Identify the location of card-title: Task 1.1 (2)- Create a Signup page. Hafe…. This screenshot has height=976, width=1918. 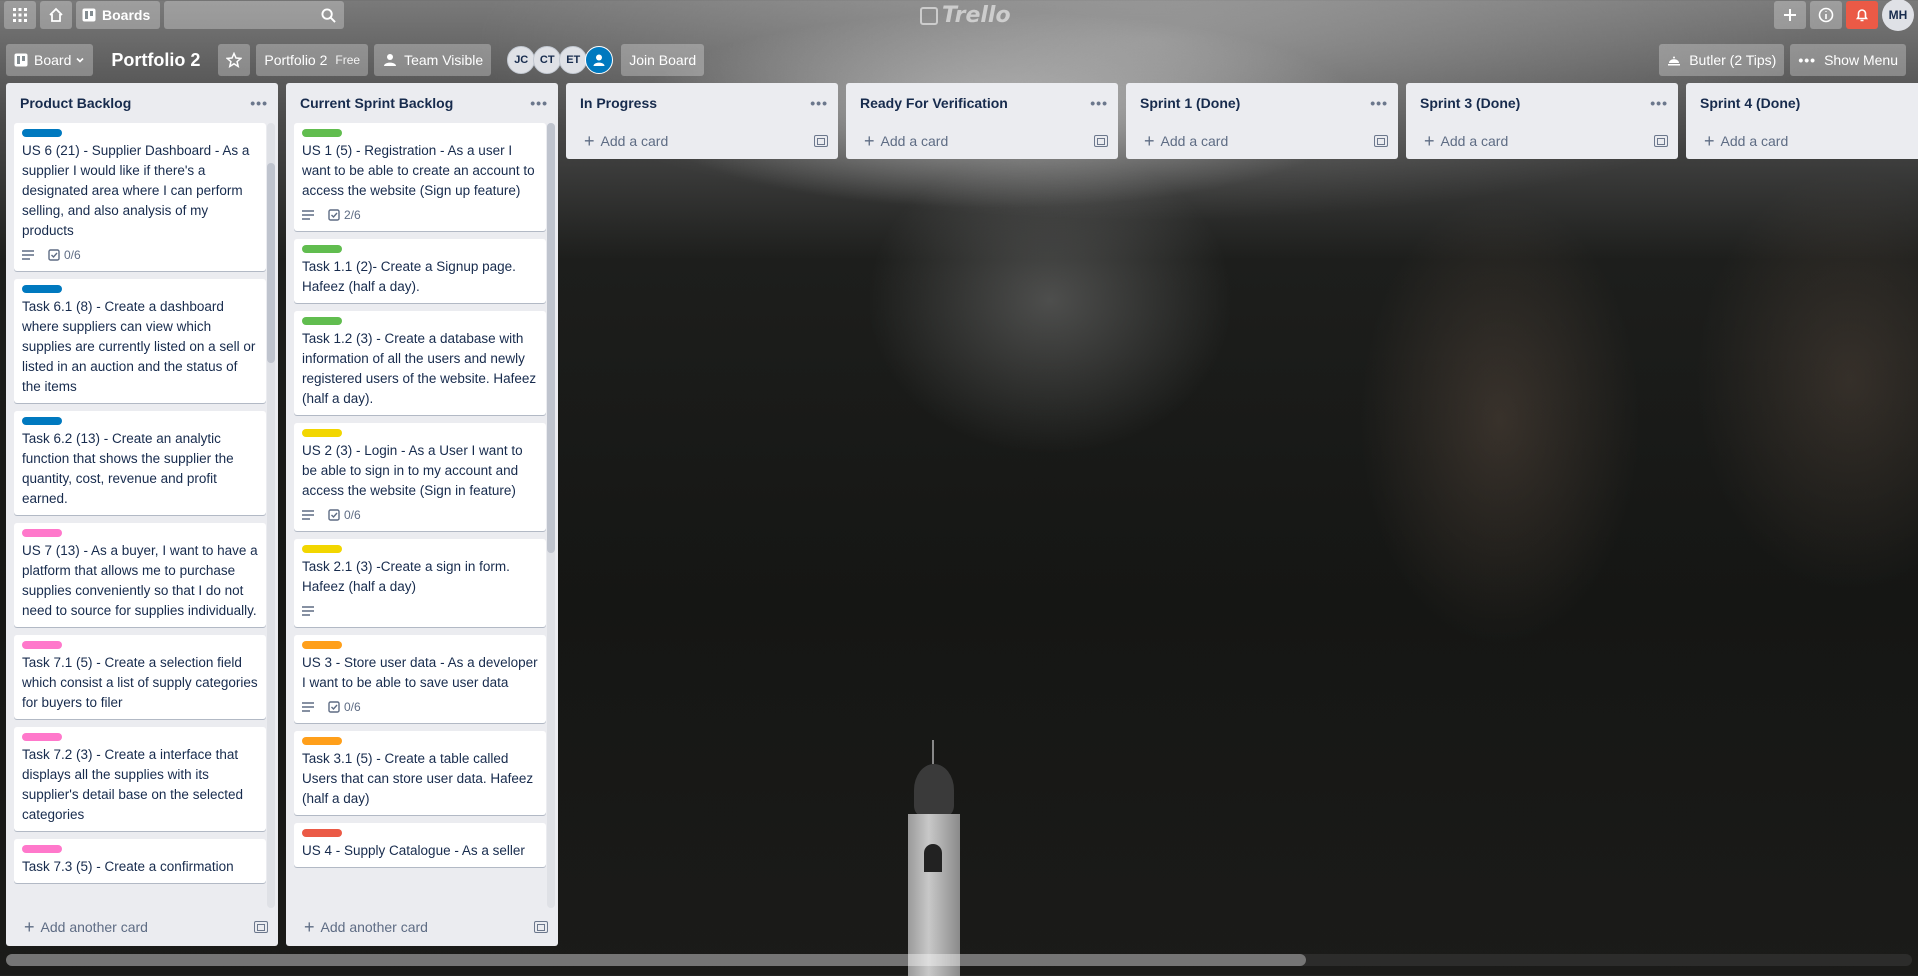
(409, 276).